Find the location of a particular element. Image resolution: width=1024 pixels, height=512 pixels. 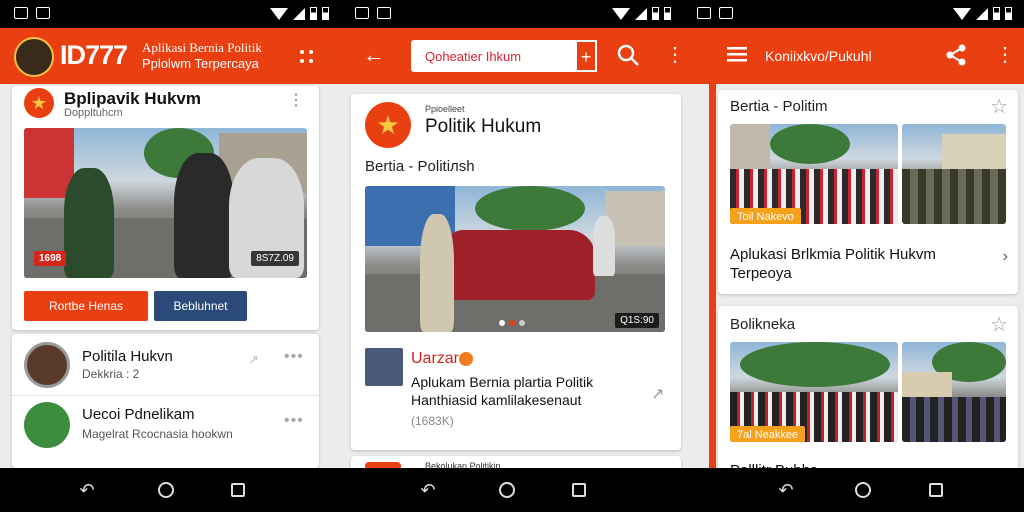

car is located at coordinates (520, 265).